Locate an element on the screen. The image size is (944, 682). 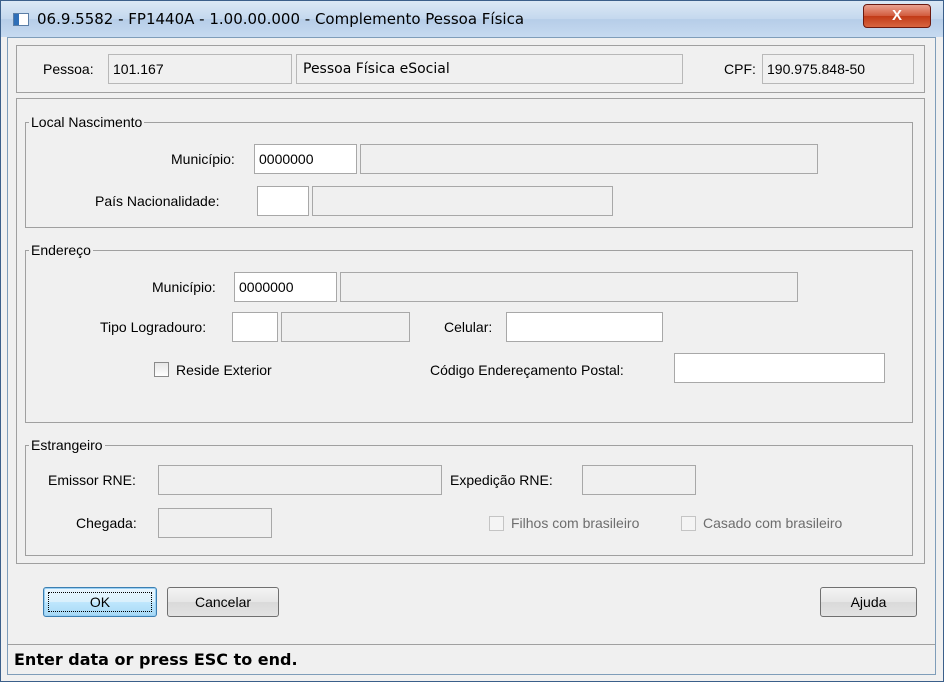
cep-input is located at coordinates (779, 368).